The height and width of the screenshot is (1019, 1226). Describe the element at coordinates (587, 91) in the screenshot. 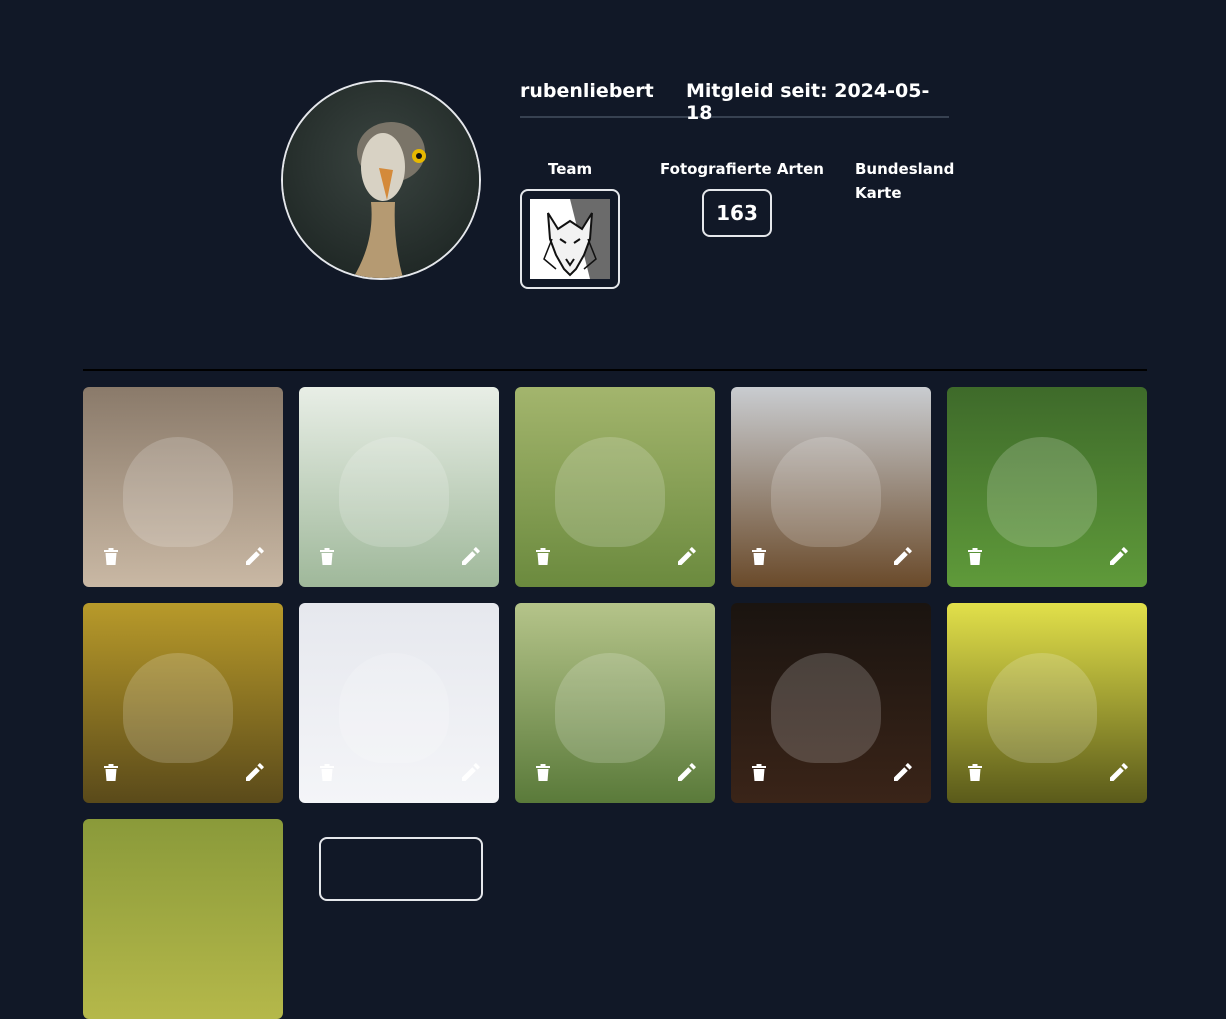

I see `username: rubenliebert` at that location.